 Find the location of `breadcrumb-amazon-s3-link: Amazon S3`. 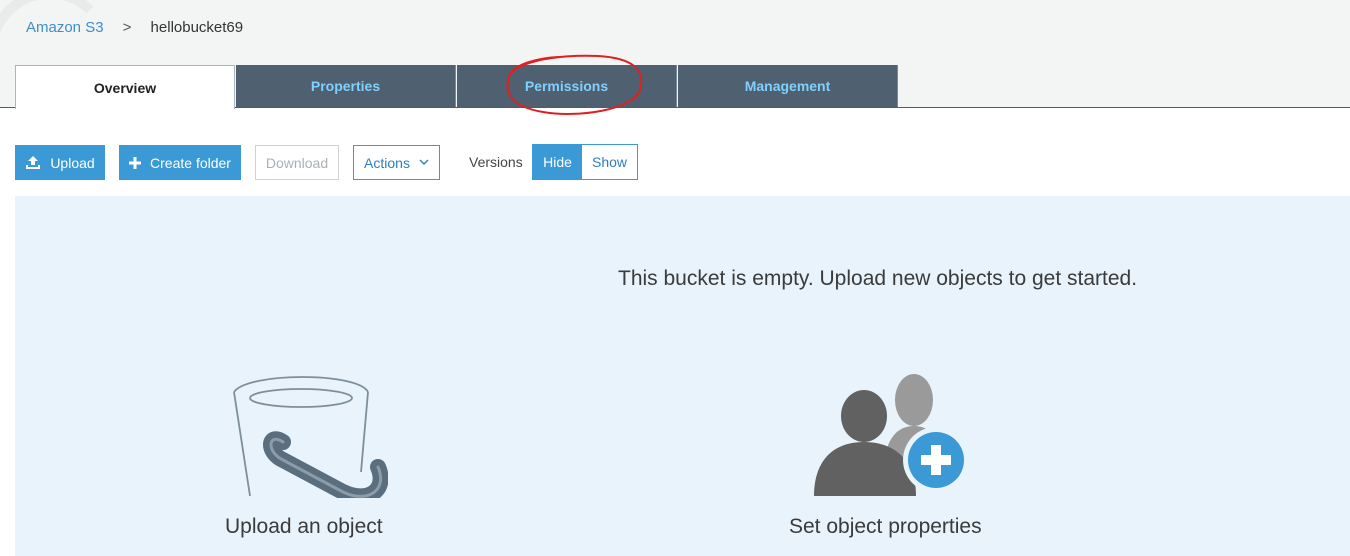

breadcrumb-amazon-s3-link: Amazon S3 is located at coordinates (65, 28).